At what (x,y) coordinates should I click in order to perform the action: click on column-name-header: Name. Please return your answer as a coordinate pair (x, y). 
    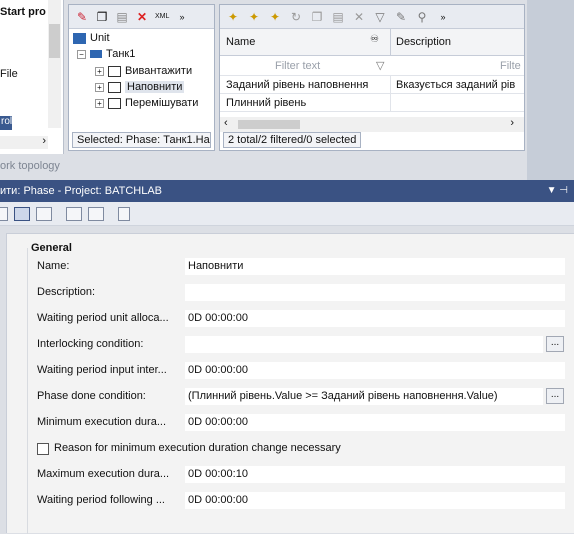
    Looking at the image, I should click on (240, 42).